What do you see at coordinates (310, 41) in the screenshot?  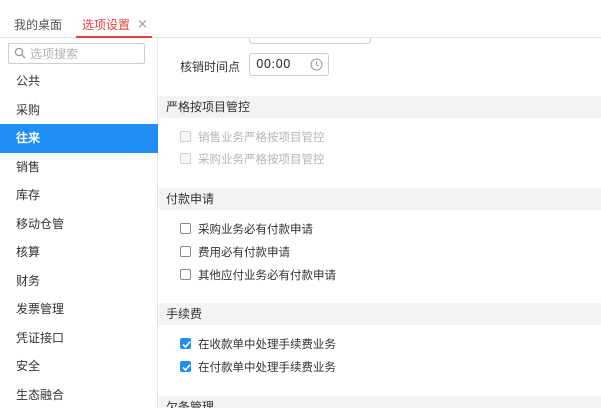 I see `previous-field` at bounding box center [310, 41].